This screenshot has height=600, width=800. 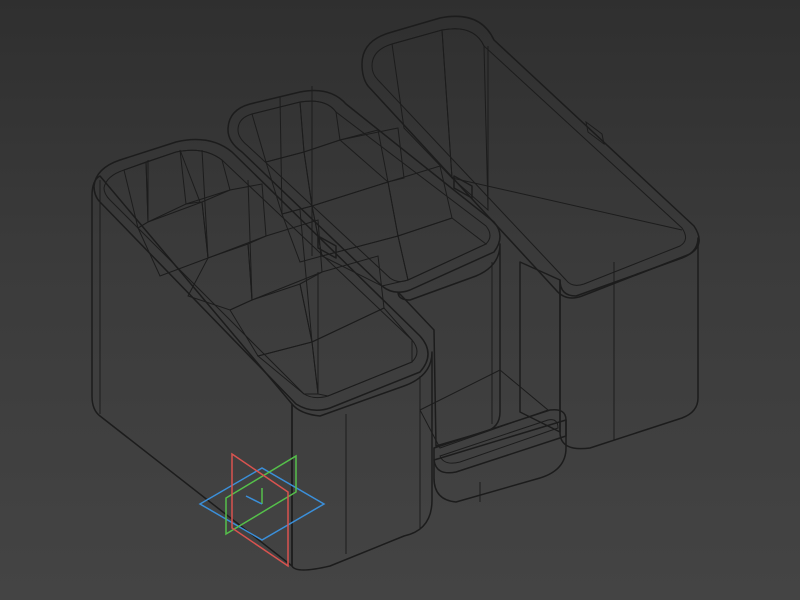 I want to click on middle-right-wall, so click(x=449, y=345).